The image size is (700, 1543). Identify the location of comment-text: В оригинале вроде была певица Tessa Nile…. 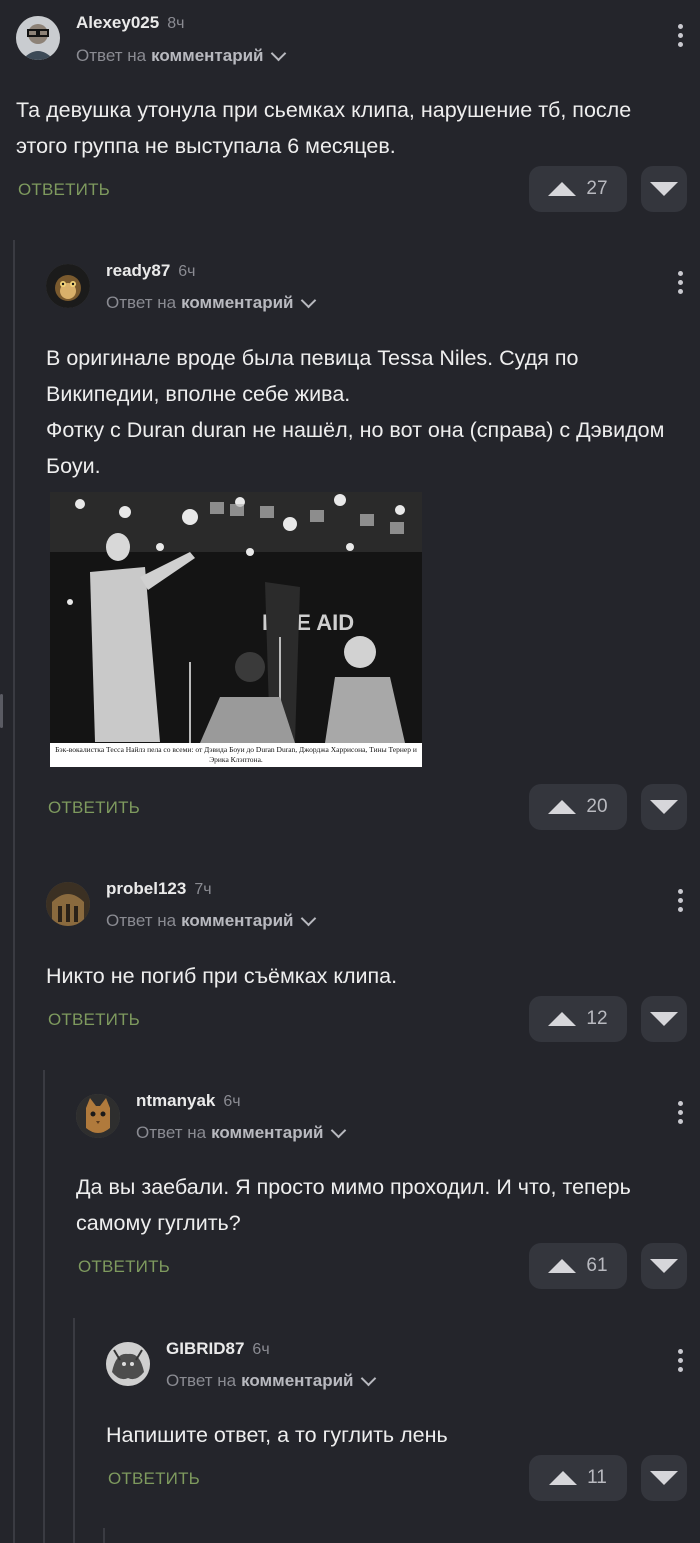
(355, 412).